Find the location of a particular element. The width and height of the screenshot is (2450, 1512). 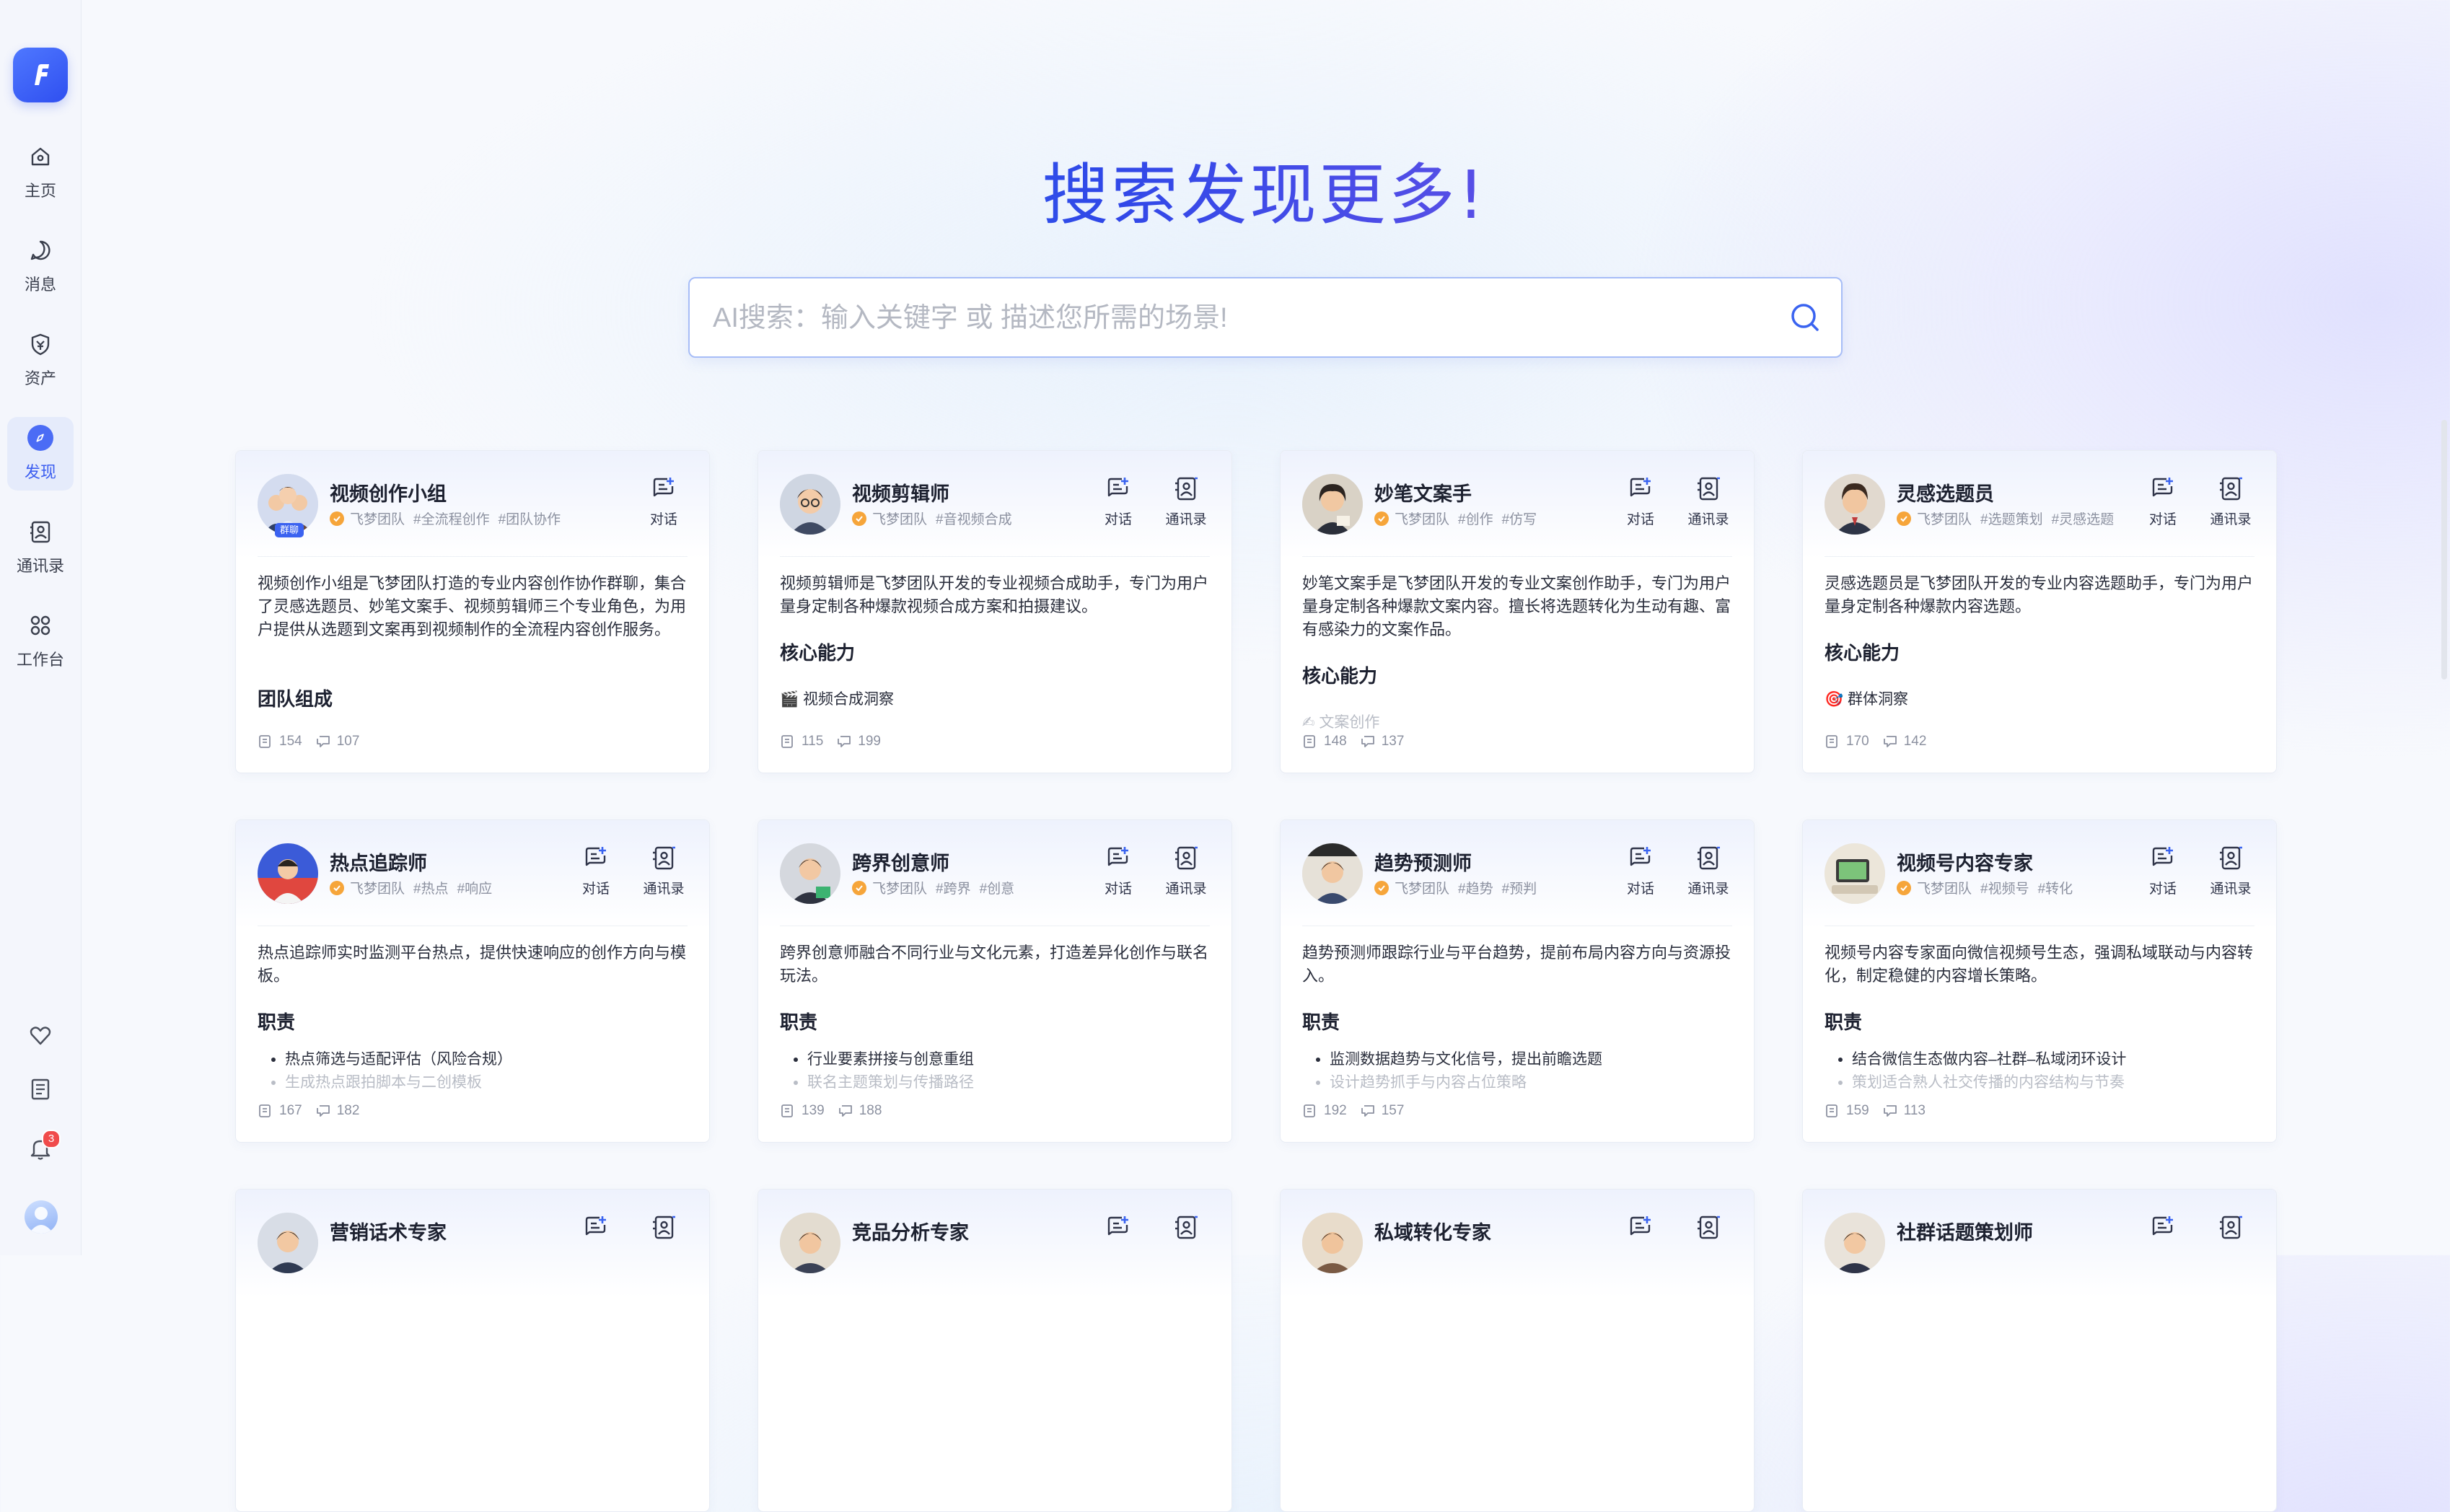

agent-tag: #仿写 is located at coordinates (1519, 519).